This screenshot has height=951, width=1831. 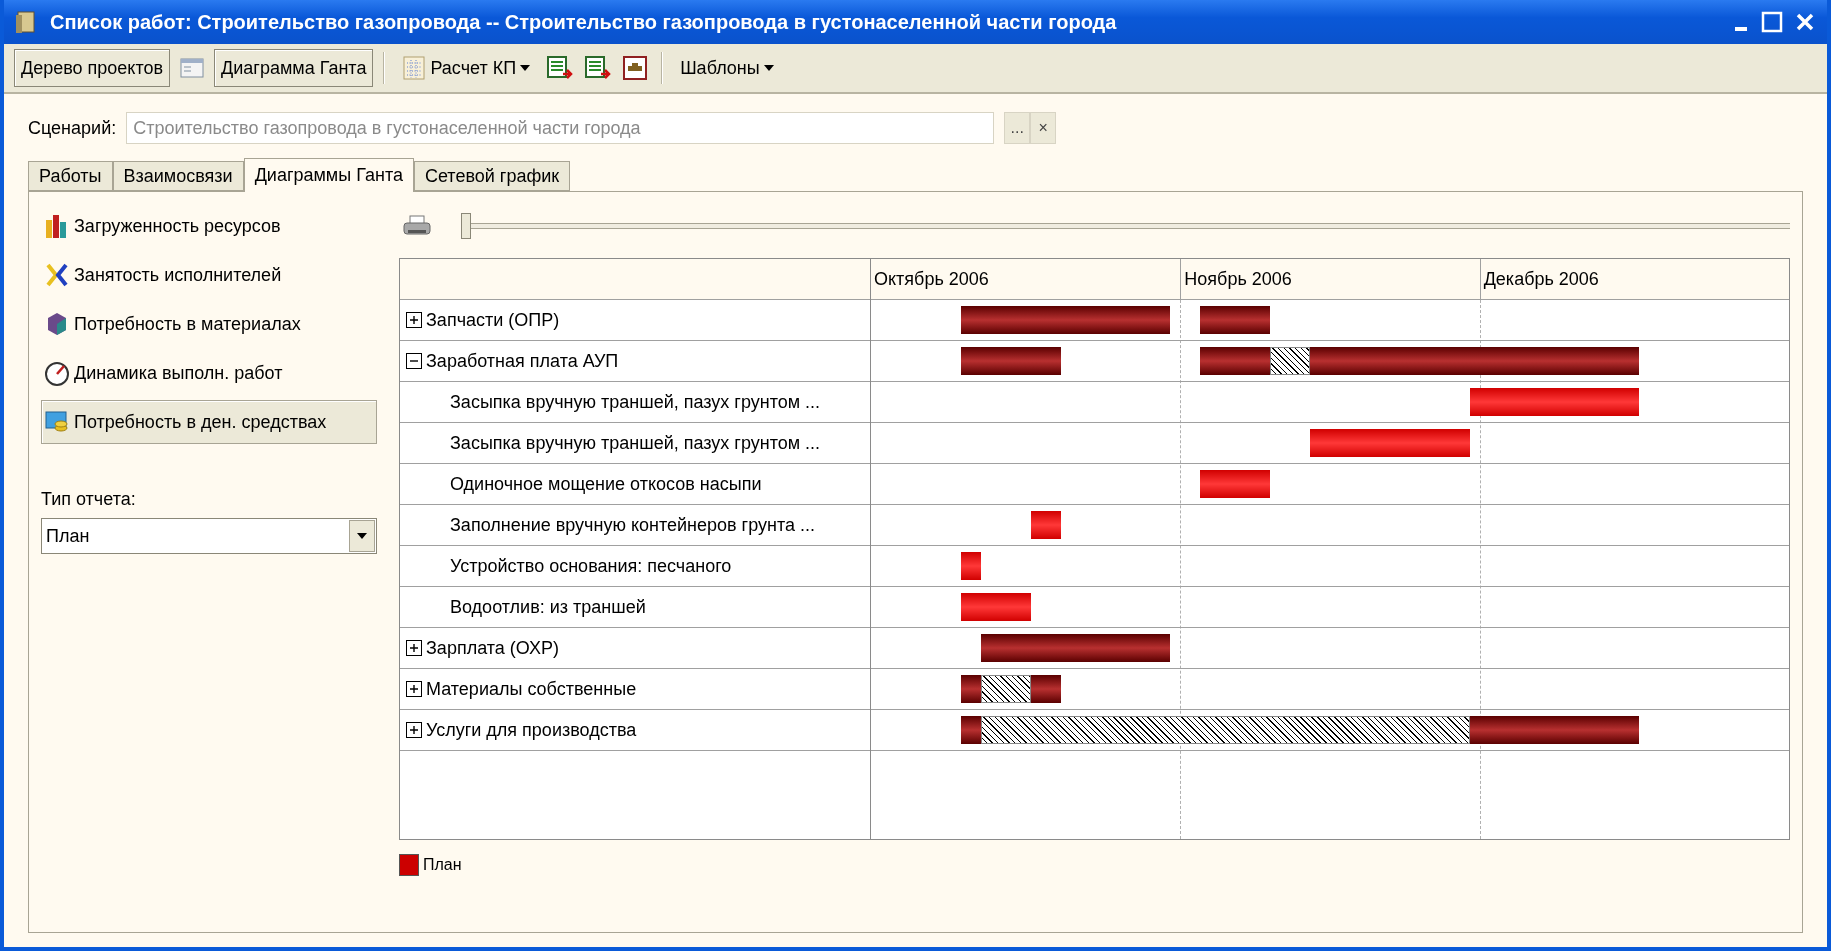 I want to click on row-label: Одиночное мощение откосов насыпи, so click(x=606, y=484).